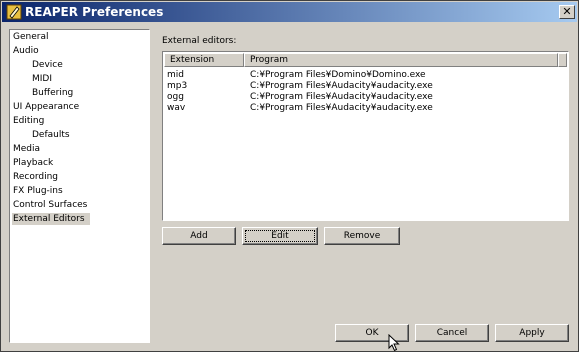  Describe the element at coordinates (51, 219) in the screenshot. I see `tree-item-external-editors: External Editors` at that location.